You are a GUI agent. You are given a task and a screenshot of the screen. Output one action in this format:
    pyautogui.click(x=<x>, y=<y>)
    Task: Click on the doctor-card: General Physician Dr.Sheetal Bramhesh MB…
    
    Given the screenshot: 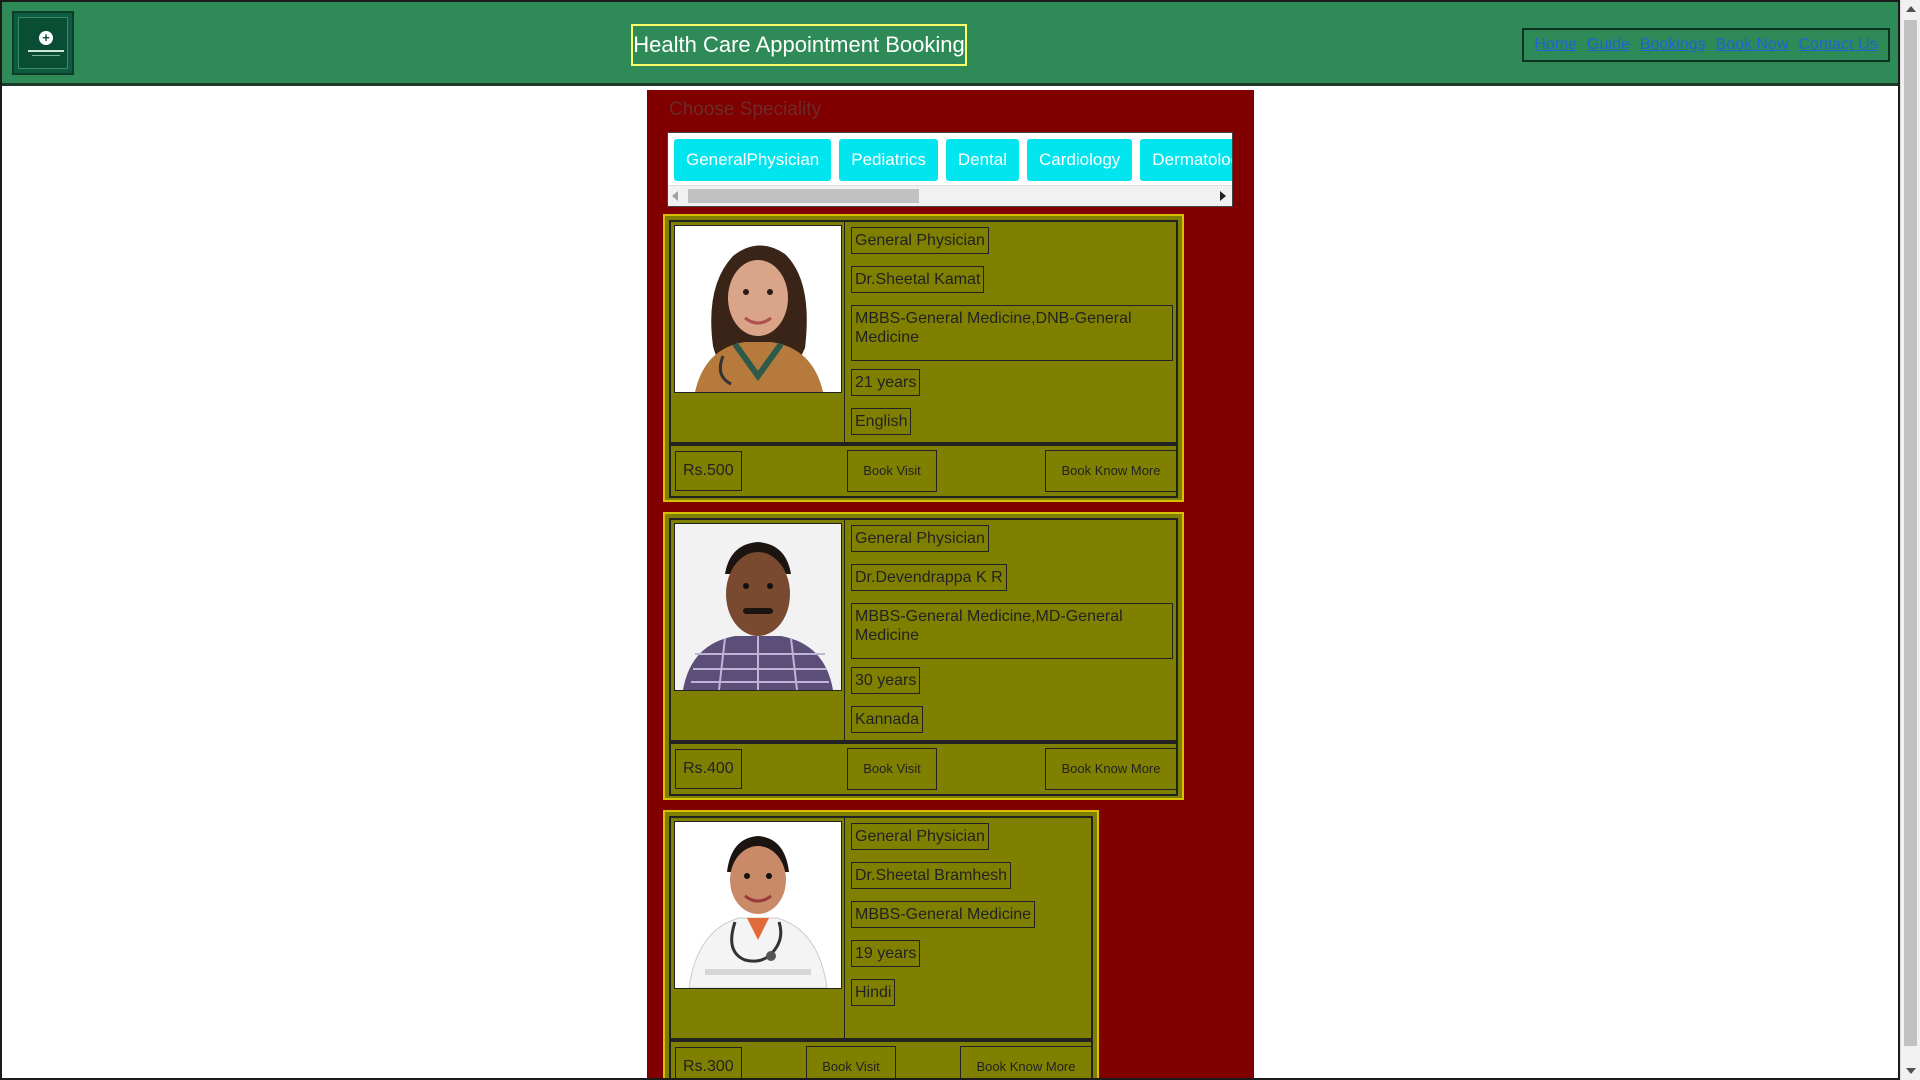 What is the action you would take?
    pyautogui.click(x=881, y=944)
    